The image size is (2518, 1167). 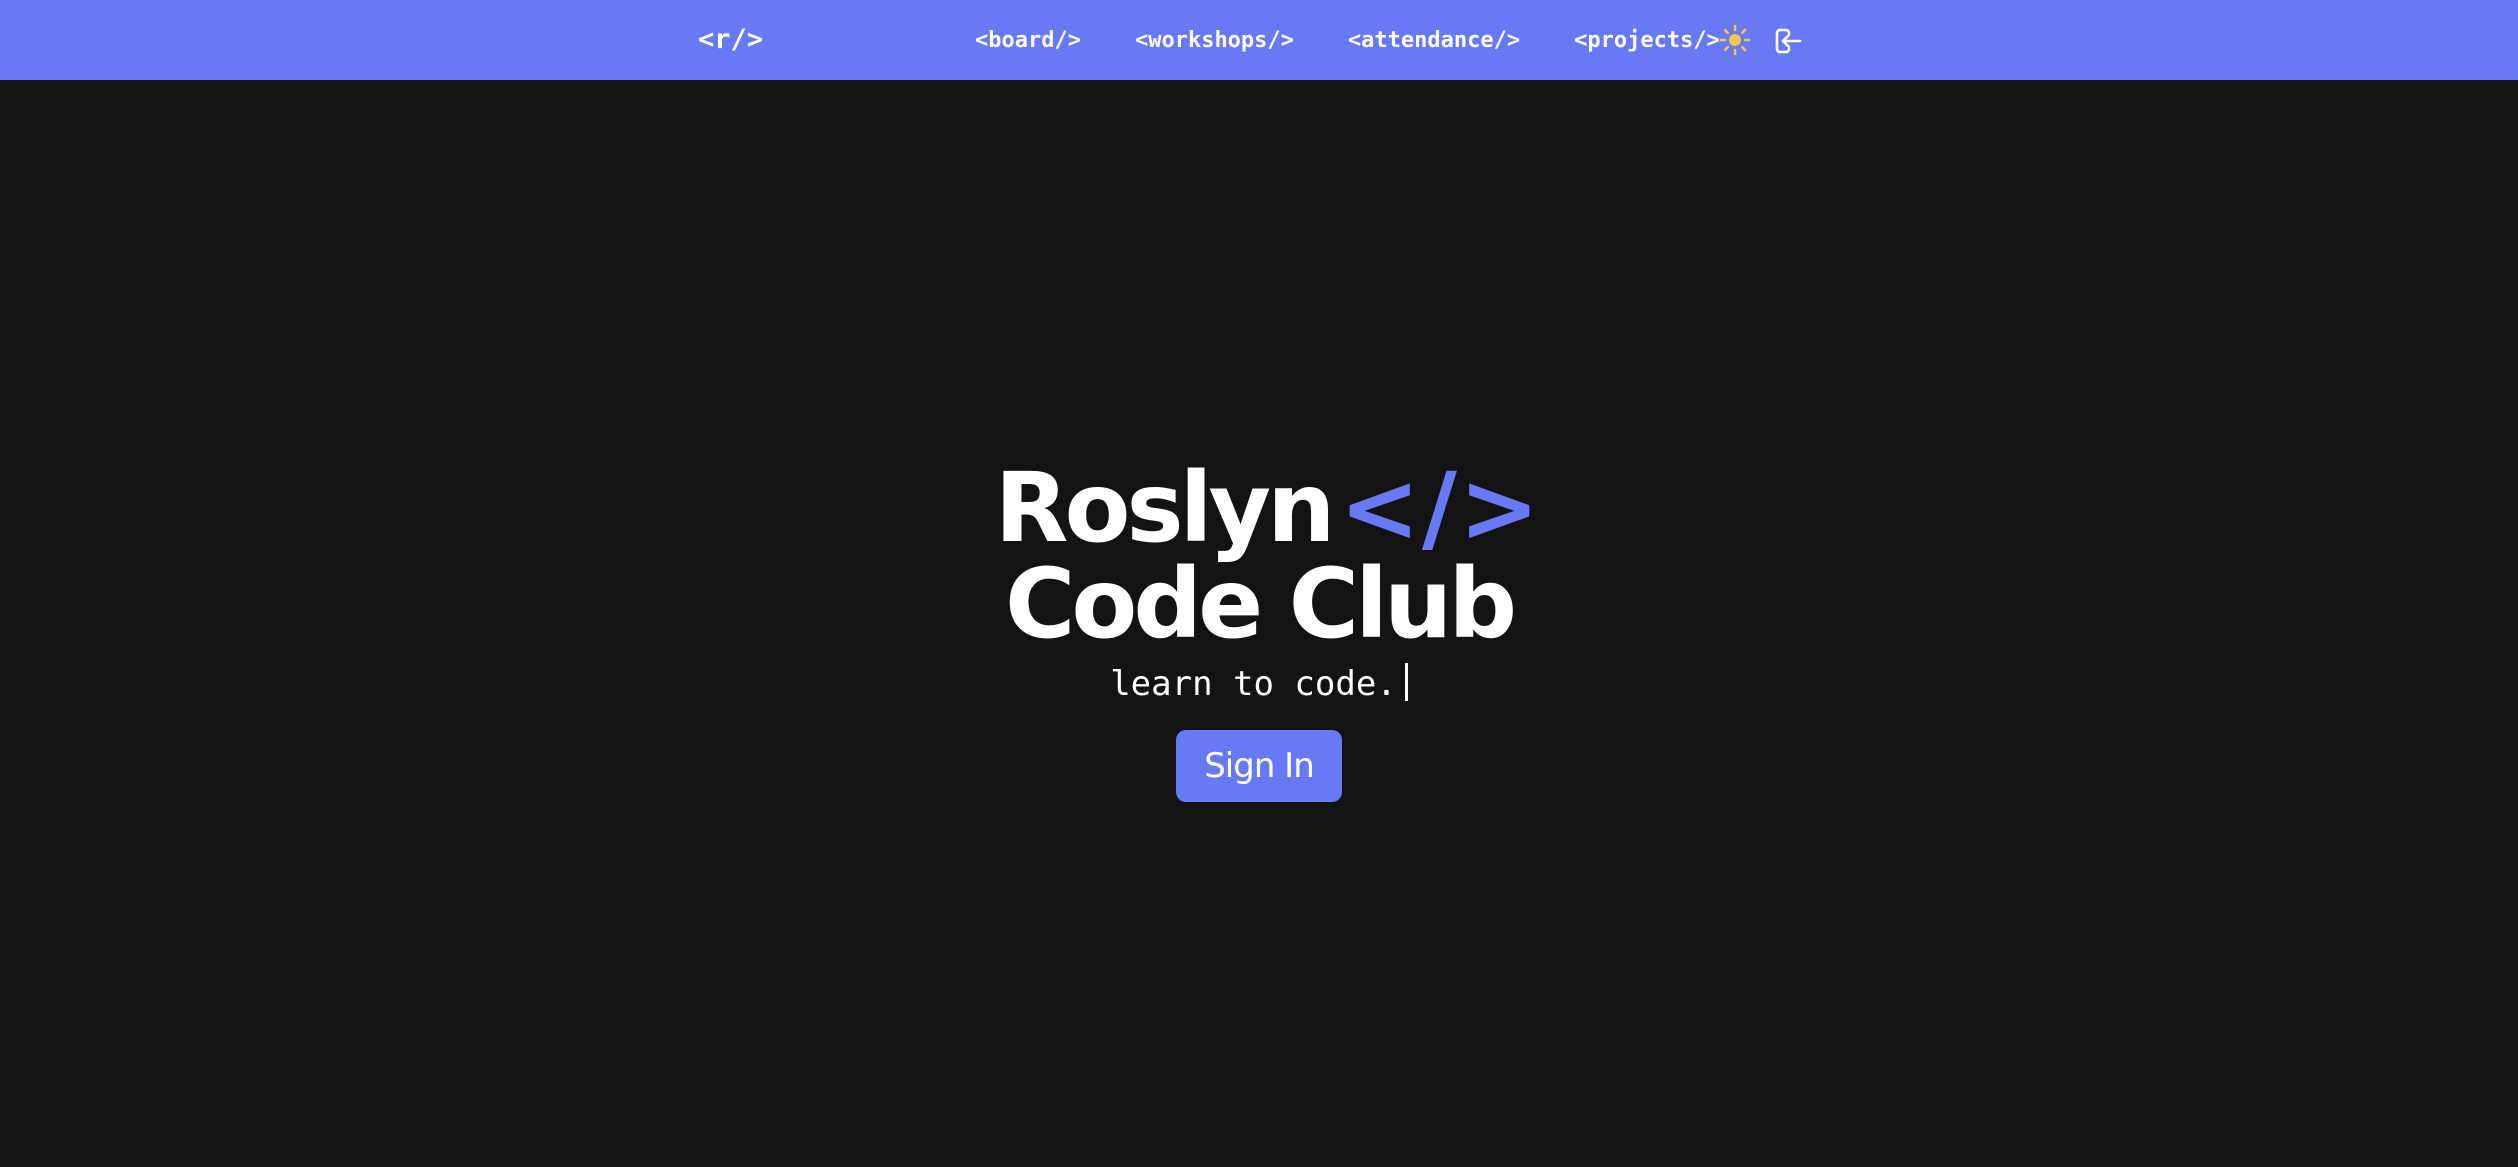 What do you see at coordinates (1647, 41) in the screenshot?
I see `nav-link-projects: <projects/>` at bounding box center [1647, 41].